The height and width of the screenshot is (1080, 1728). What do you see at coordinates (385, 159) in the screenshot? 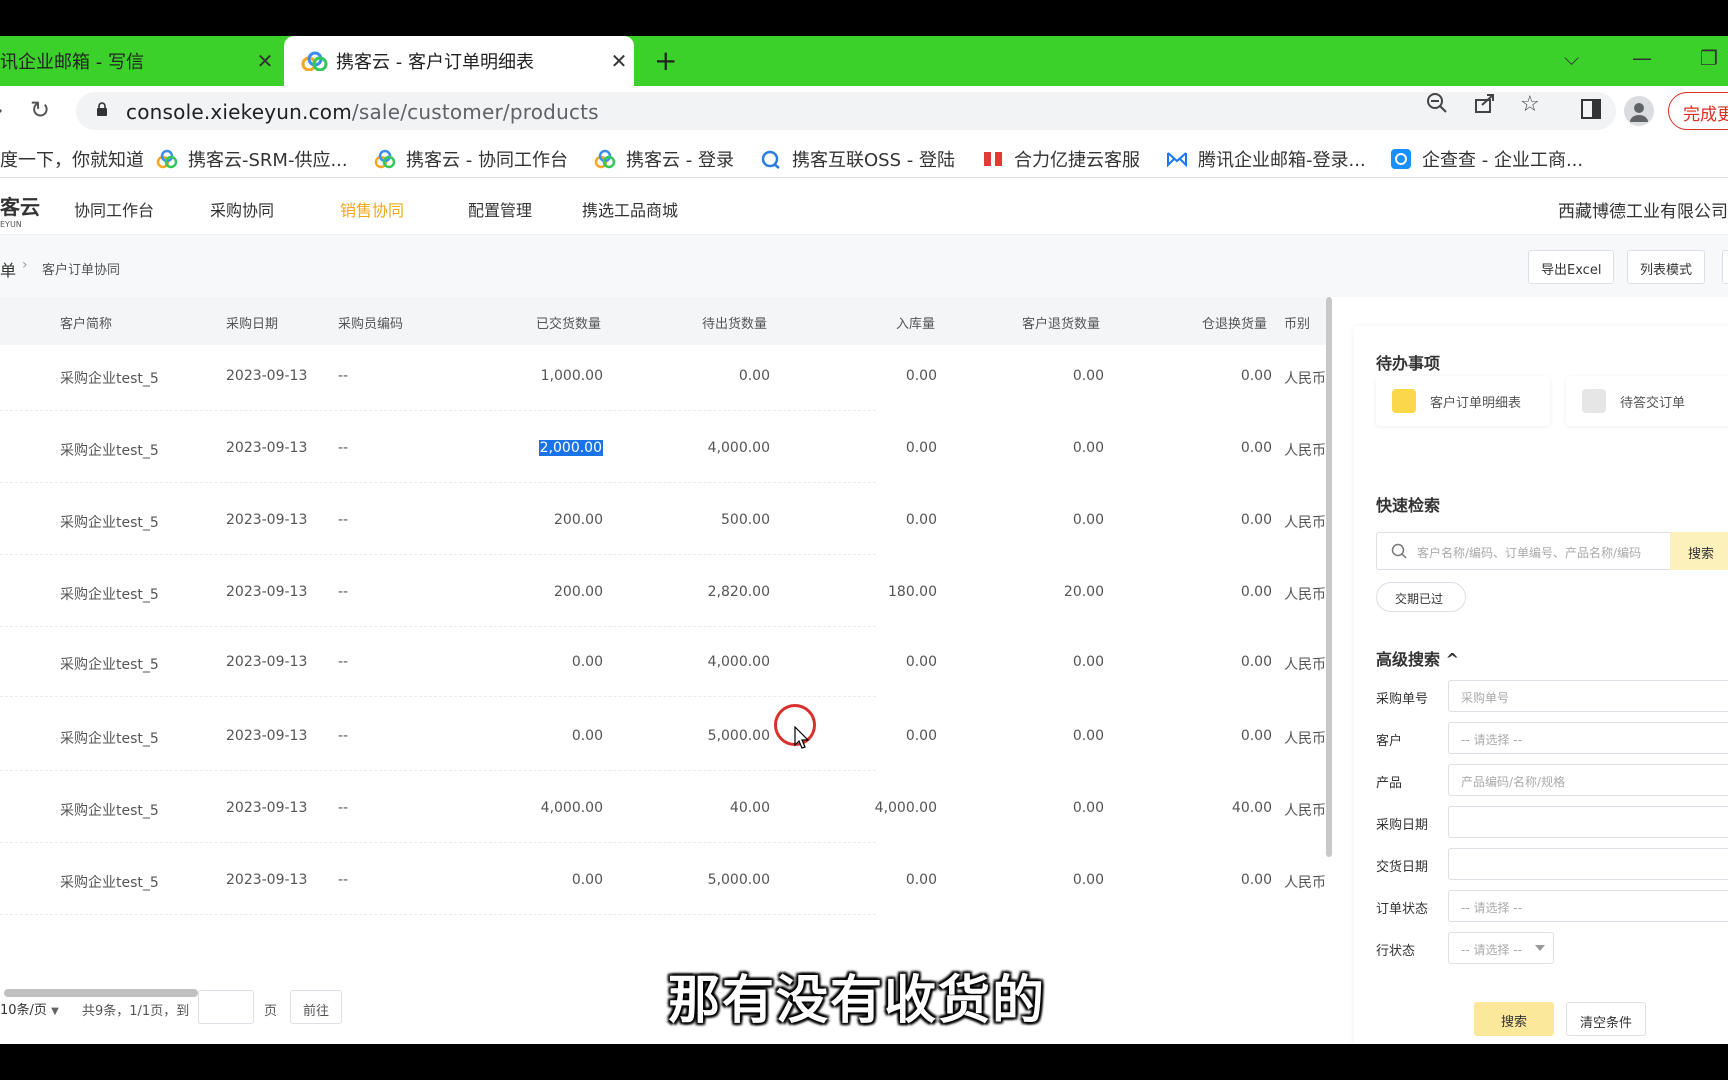
I see `xiekeyun-logo-icon` at bounding box center [385, 159].